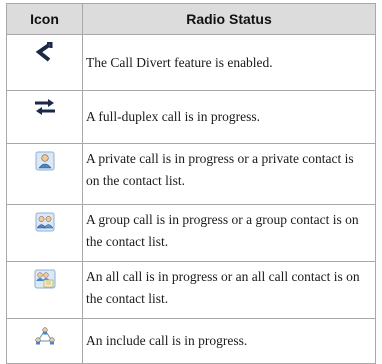  I want to click on all-call-icon, so click(45, 281).